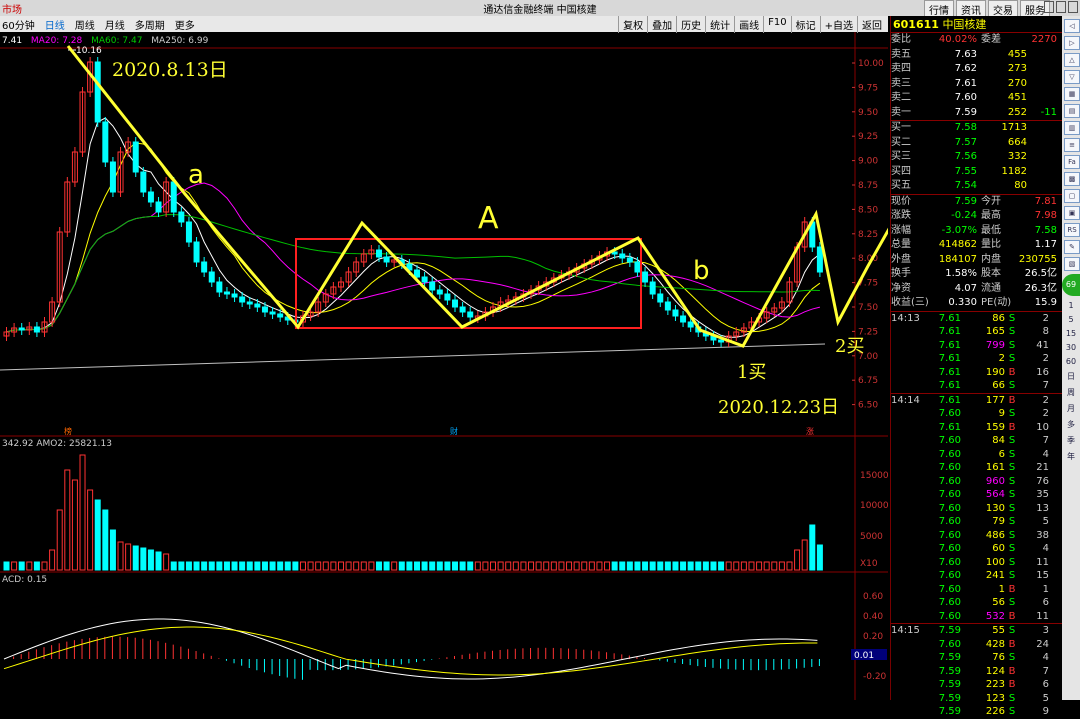 The height and width of the screenshot is (719, 1080). Describe the element at coordinates (150, 24) in the screenshot. I see `tab-multi-period: 多周期` at that location.